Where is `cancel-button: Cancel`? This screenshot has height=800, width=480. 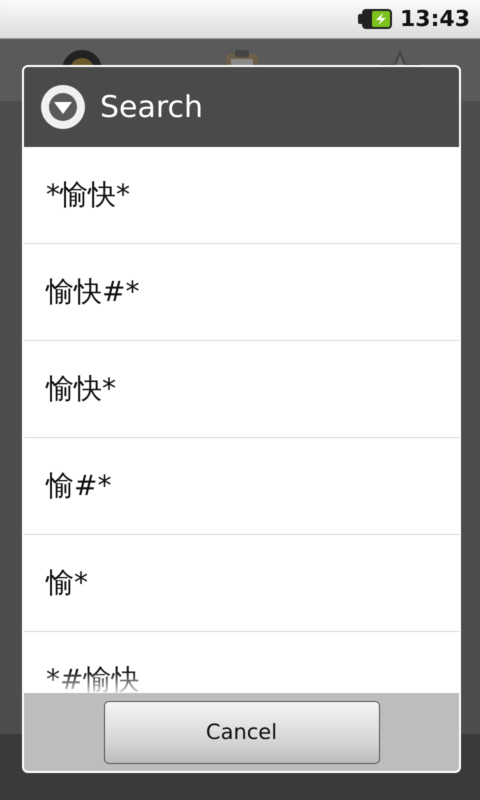 cancel-button: Cancel is located at coordinates (242, 732).